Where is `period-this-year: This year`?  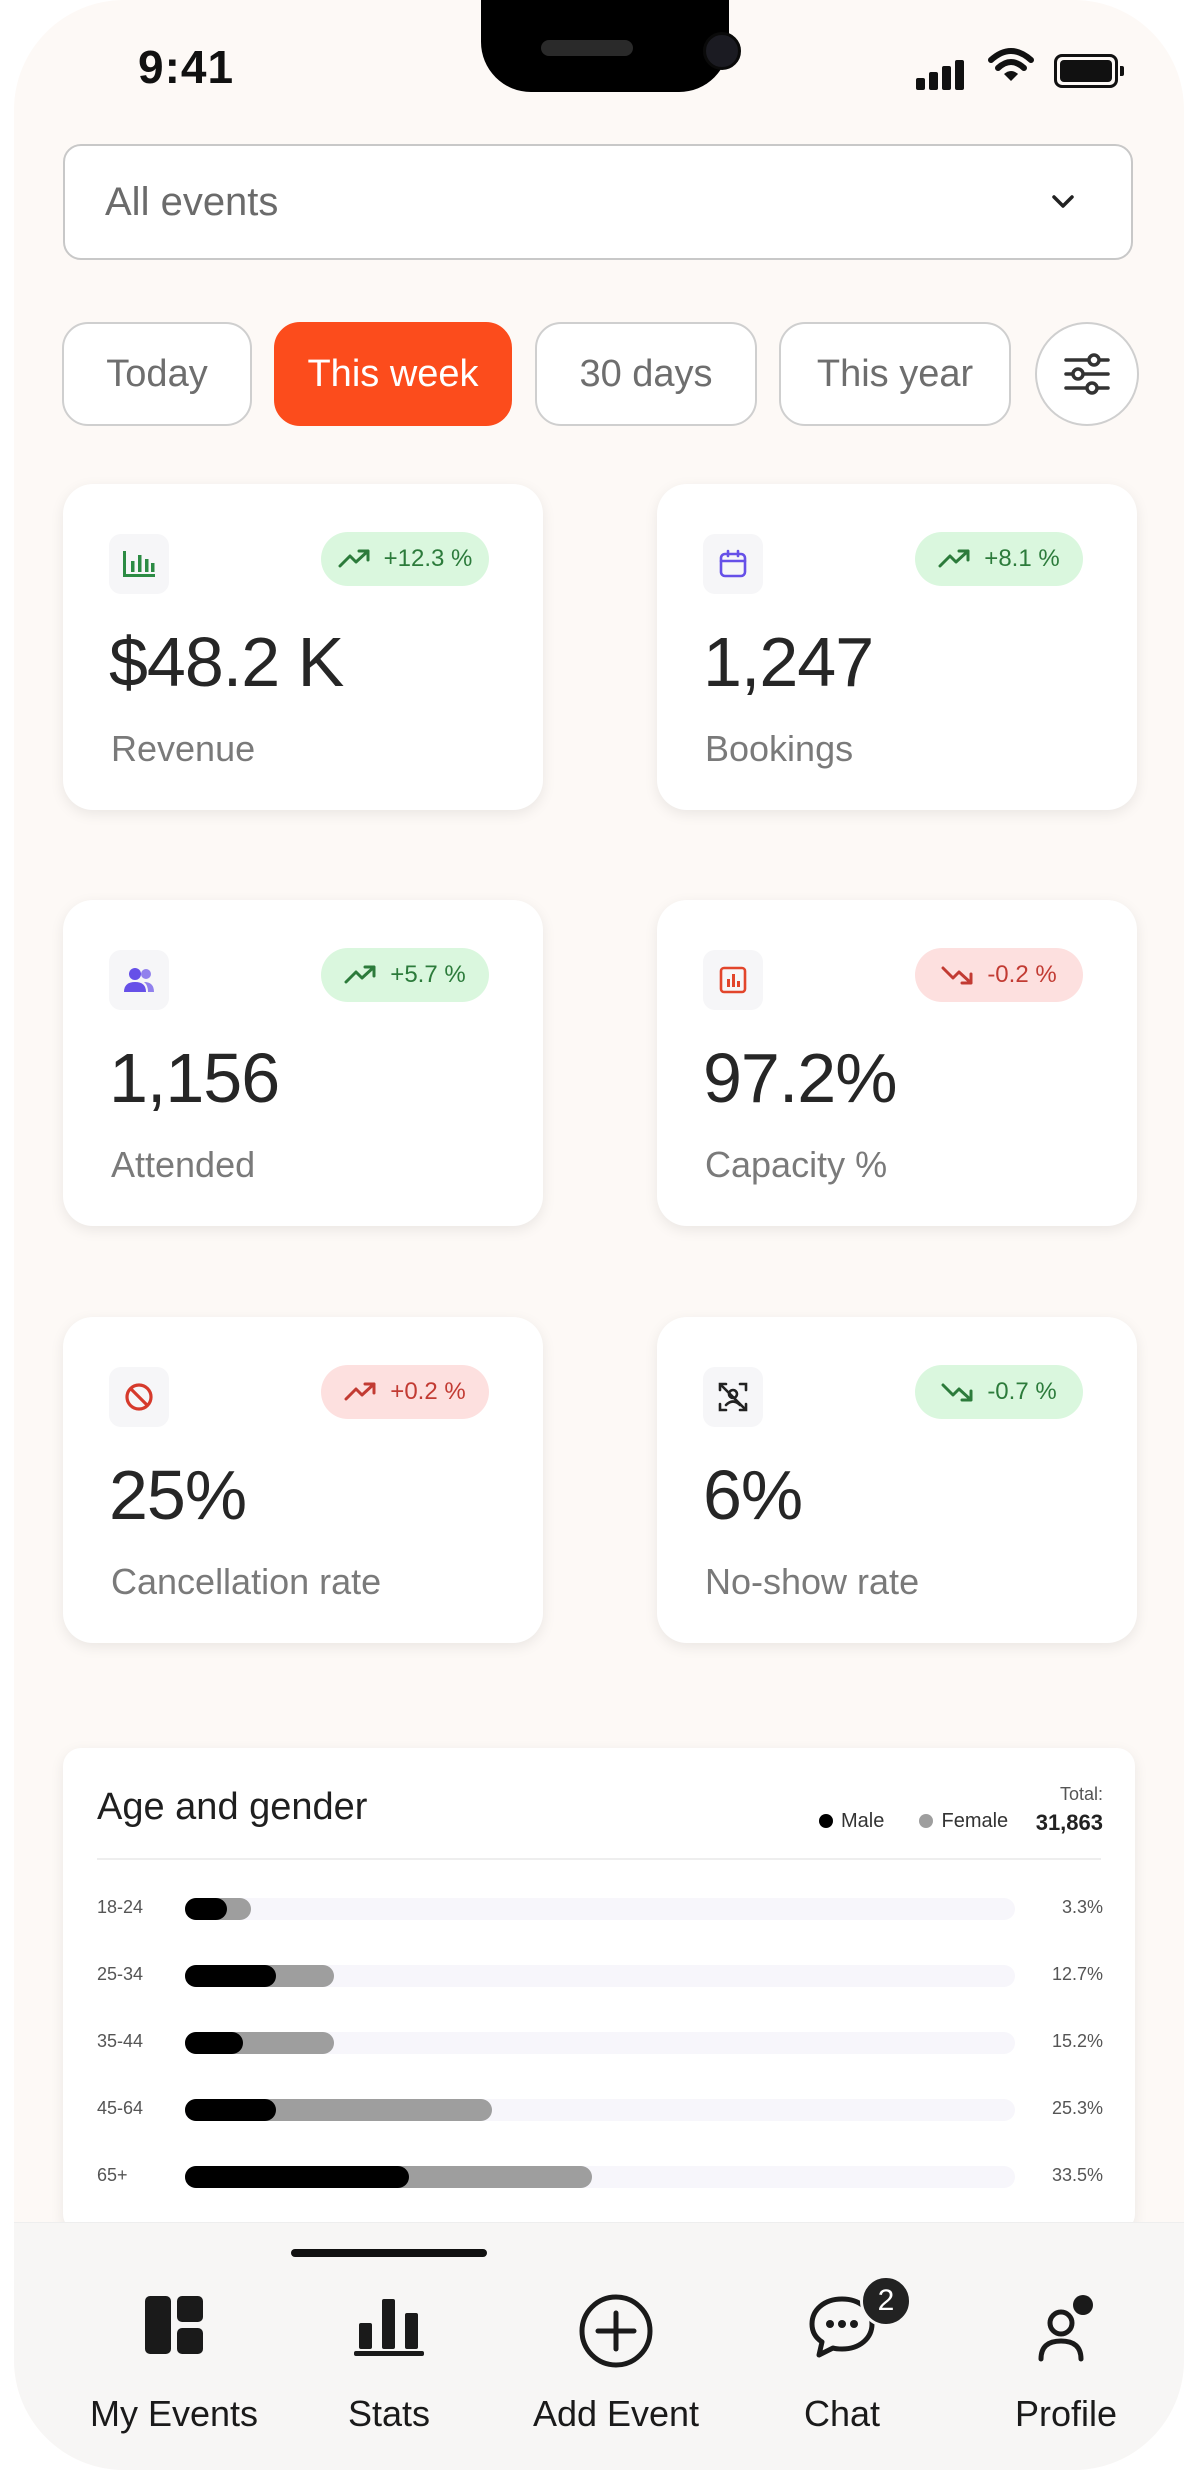 period-this-year: This year is located at coordinates (895, 374).